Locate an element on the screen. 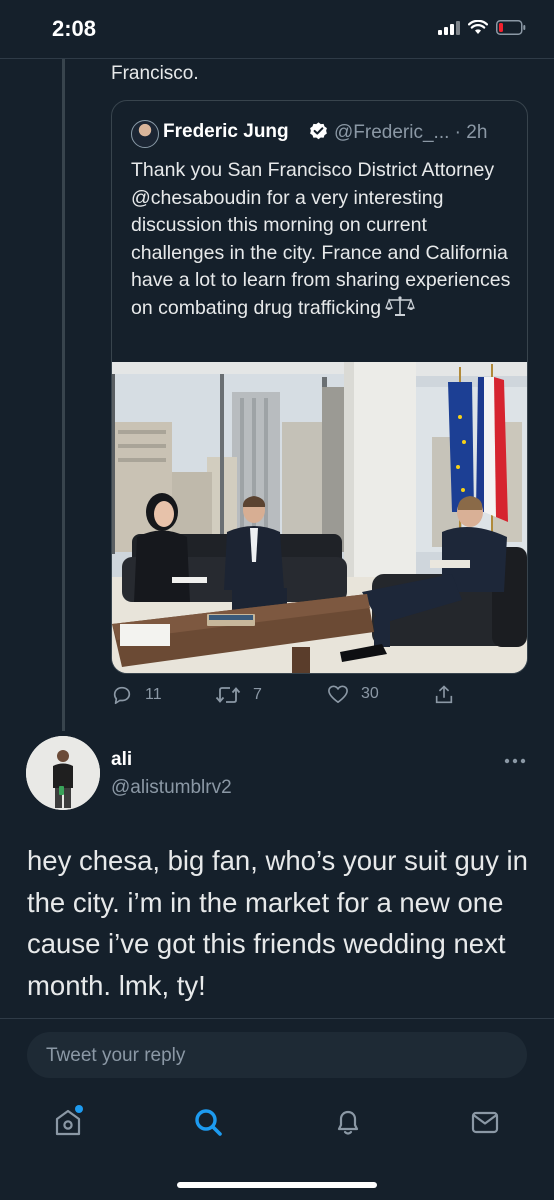 The width and height of the screenshot is (554, 1200). avatar-photo is located at coordinates (63, 773).